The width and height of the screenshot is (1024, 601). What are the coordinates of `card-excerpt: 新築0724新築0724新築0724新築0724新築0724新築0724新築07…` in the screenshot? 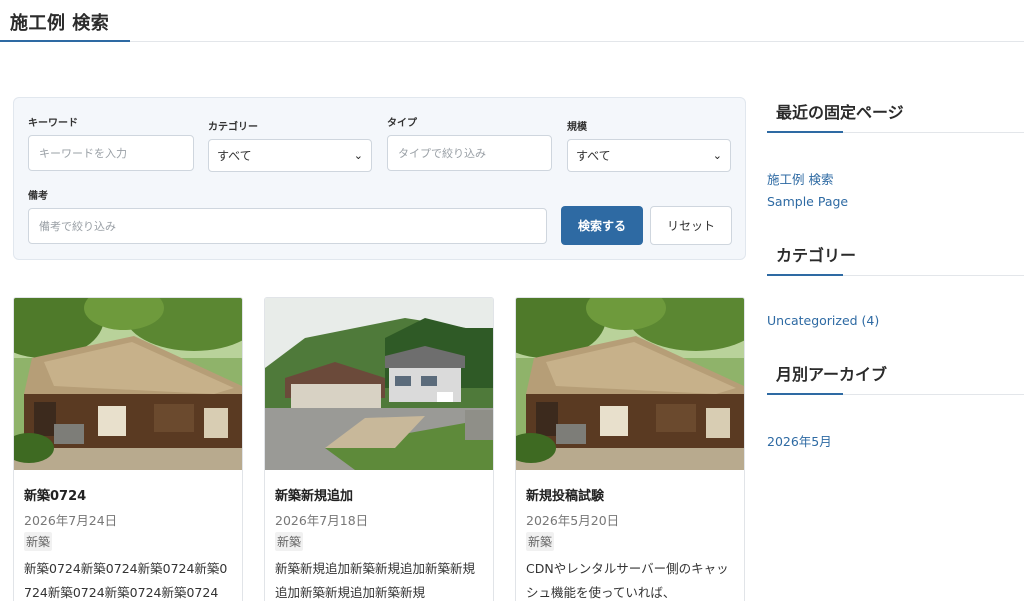 It's located at (126, 580).